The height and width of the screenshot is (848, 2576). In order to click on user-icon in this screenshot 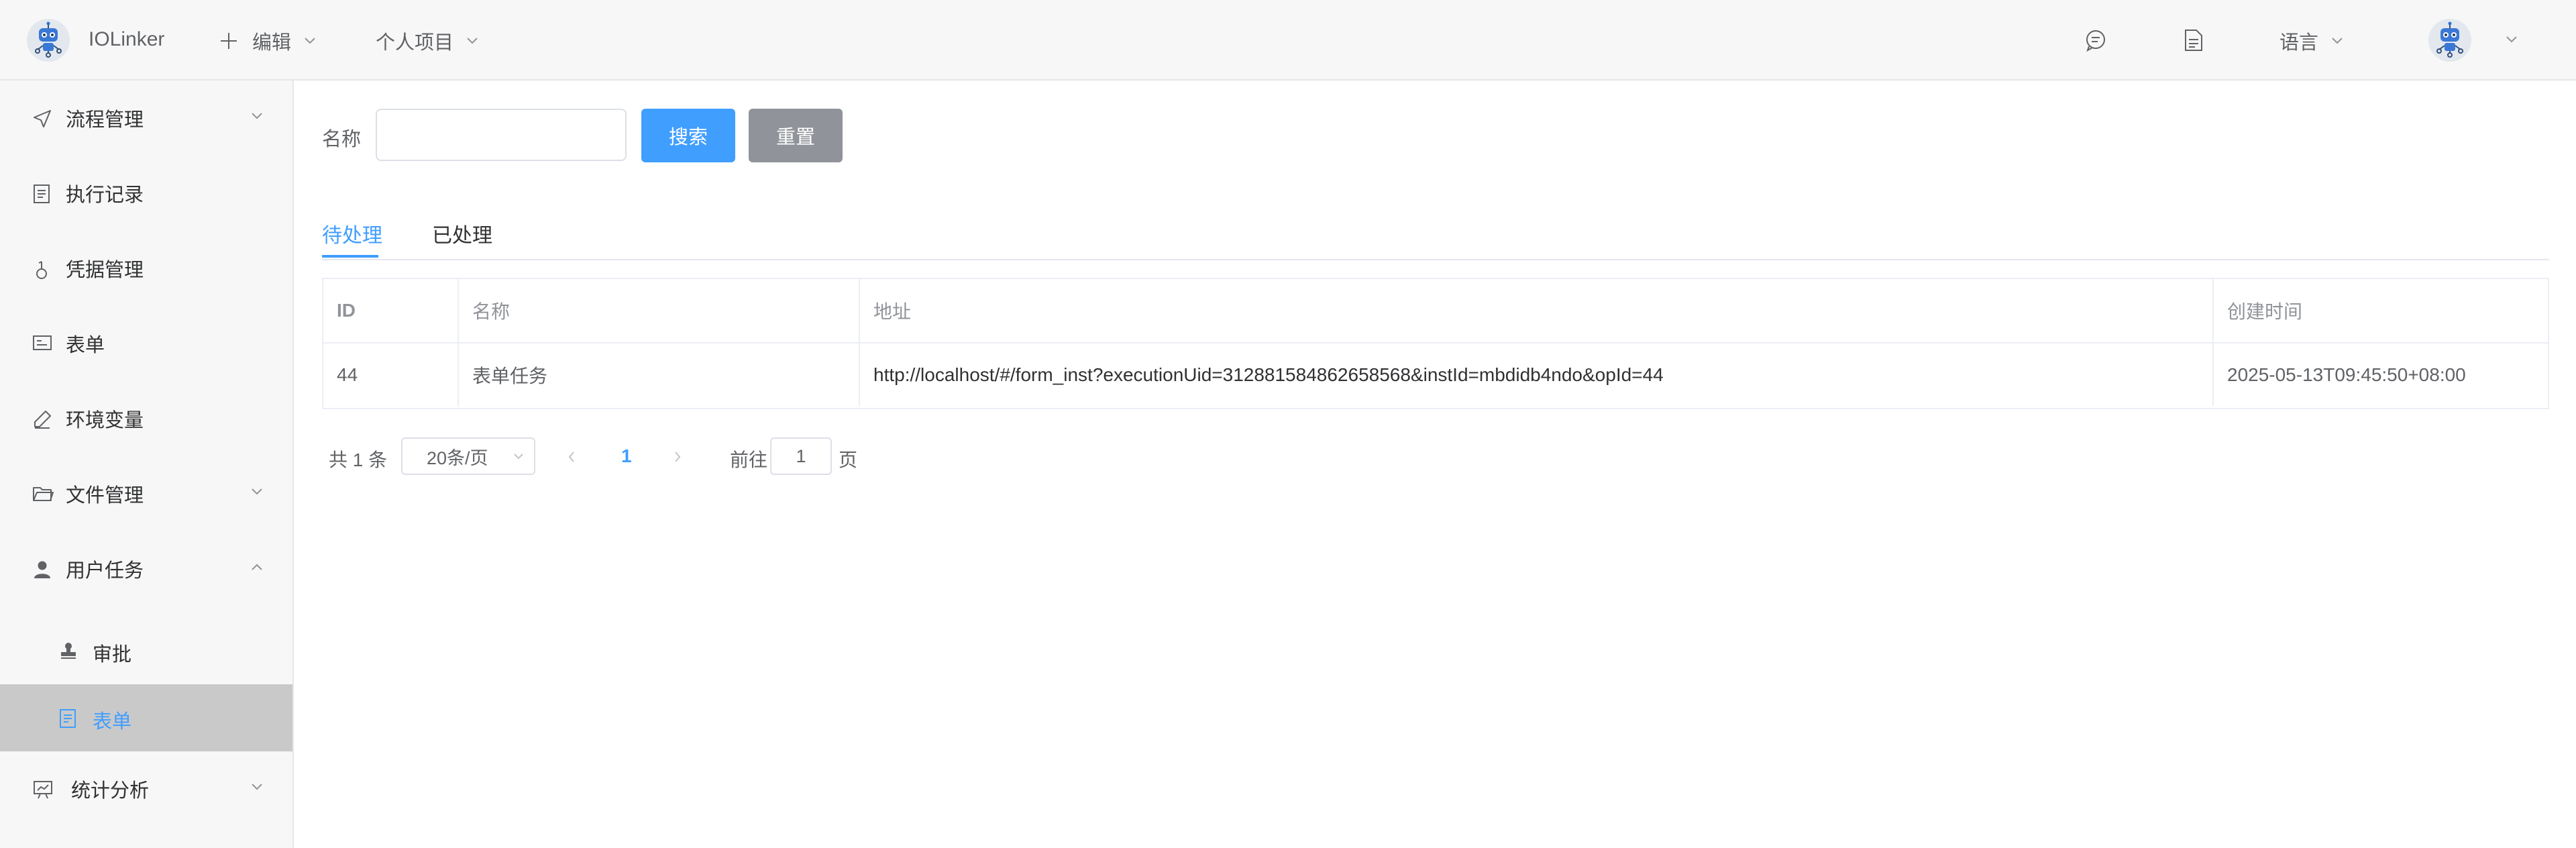, I will do `click(42, 569)`.